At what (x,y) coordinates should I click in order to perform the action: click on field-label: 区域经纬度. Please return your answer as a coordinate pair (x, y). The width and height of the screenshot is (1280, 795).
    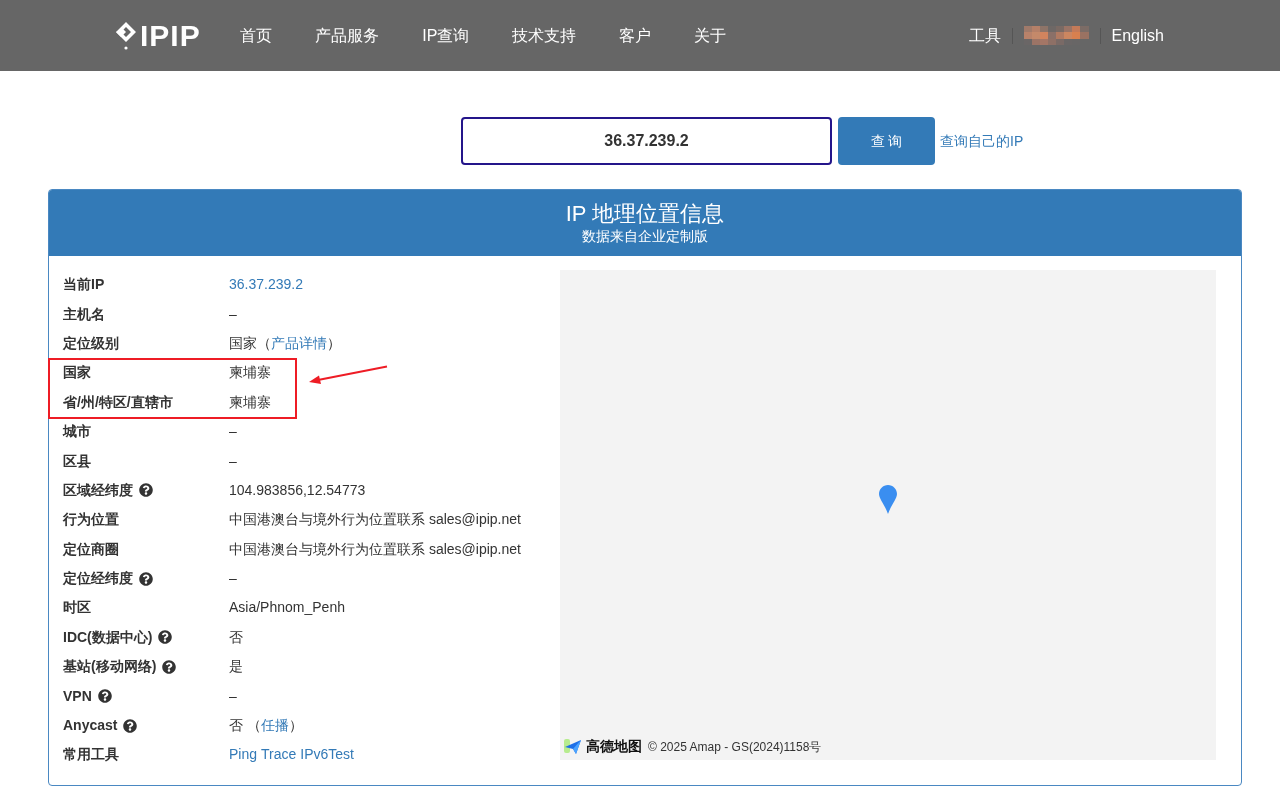
    Looking at the image, I should click on (98, 490).